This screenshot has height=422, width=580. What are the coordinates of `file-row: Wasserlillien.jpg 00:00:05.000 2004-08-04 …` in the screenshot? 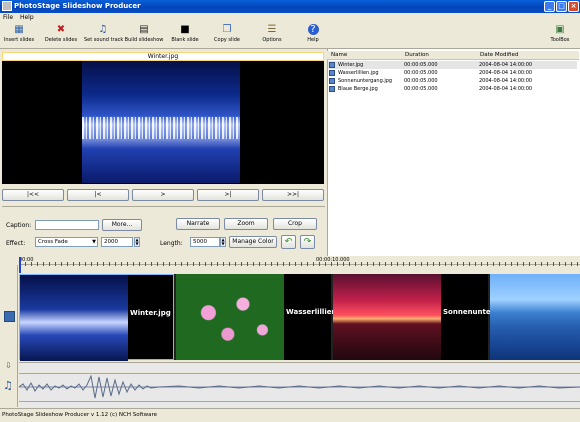 It's located at (452, 73).